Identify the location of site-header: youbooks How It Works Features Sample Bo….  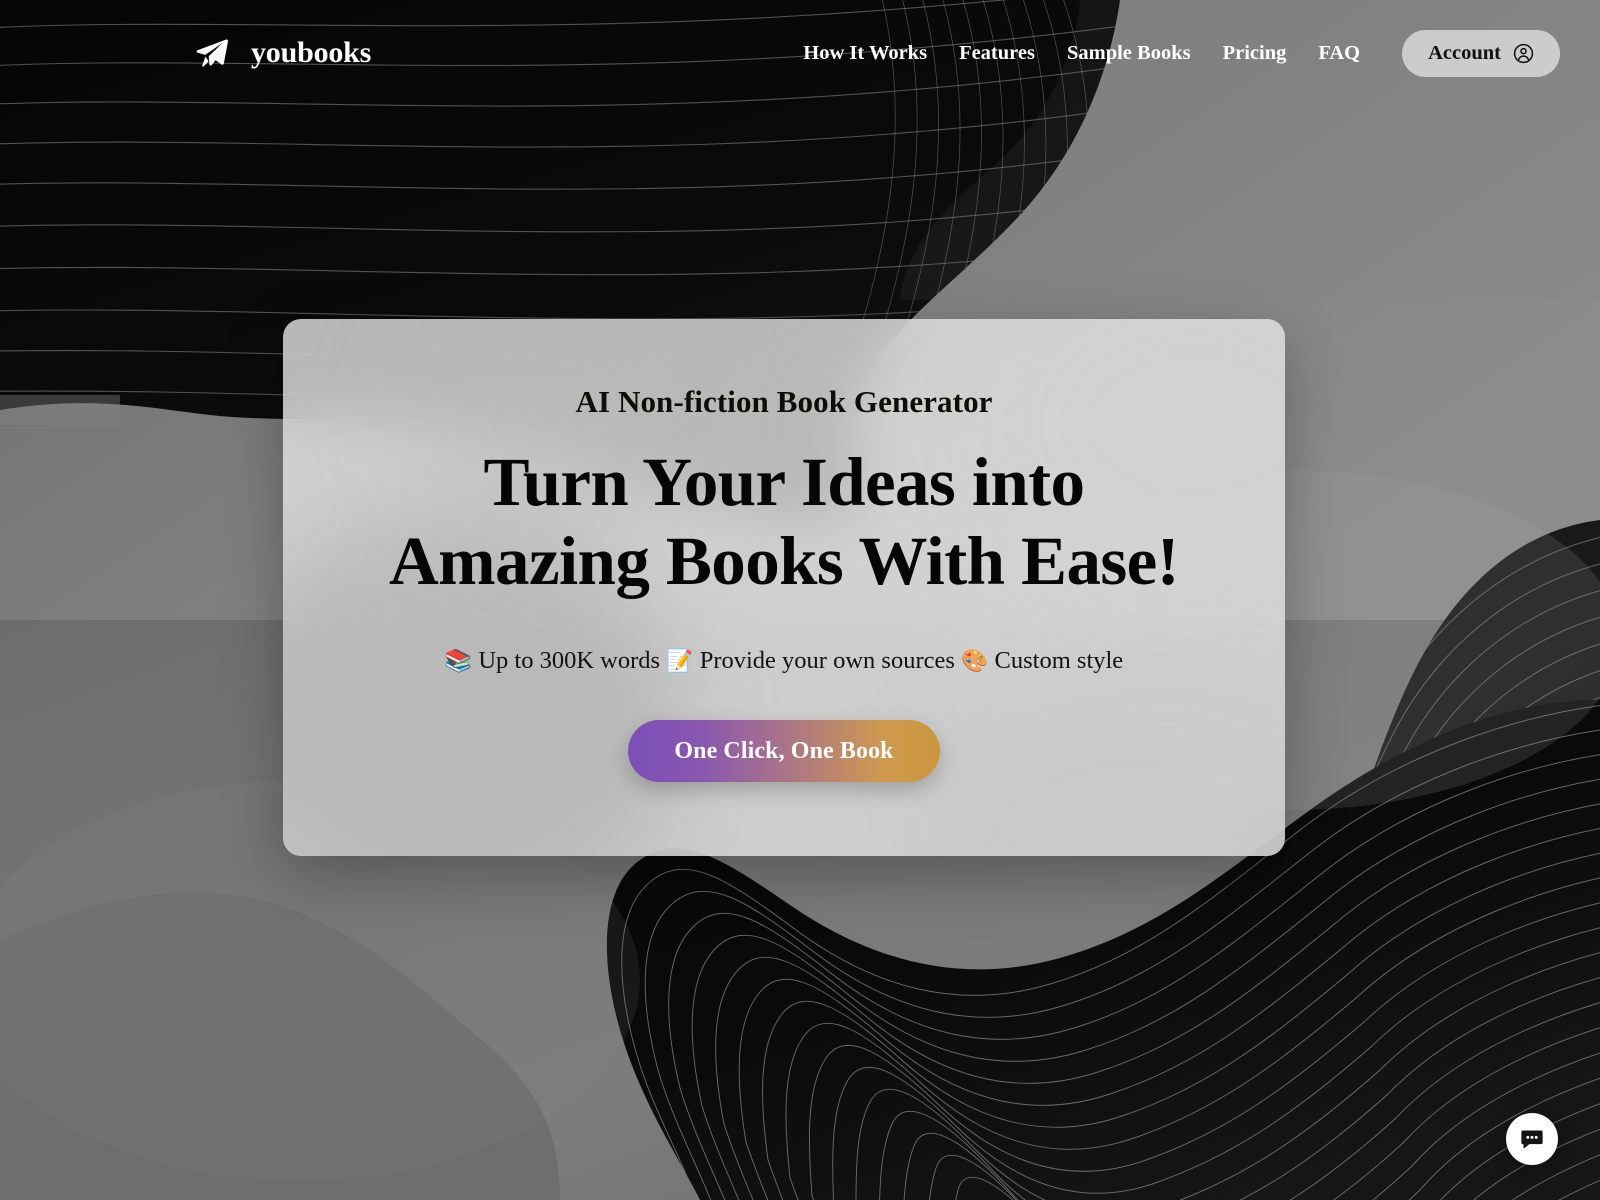
(800, 53).